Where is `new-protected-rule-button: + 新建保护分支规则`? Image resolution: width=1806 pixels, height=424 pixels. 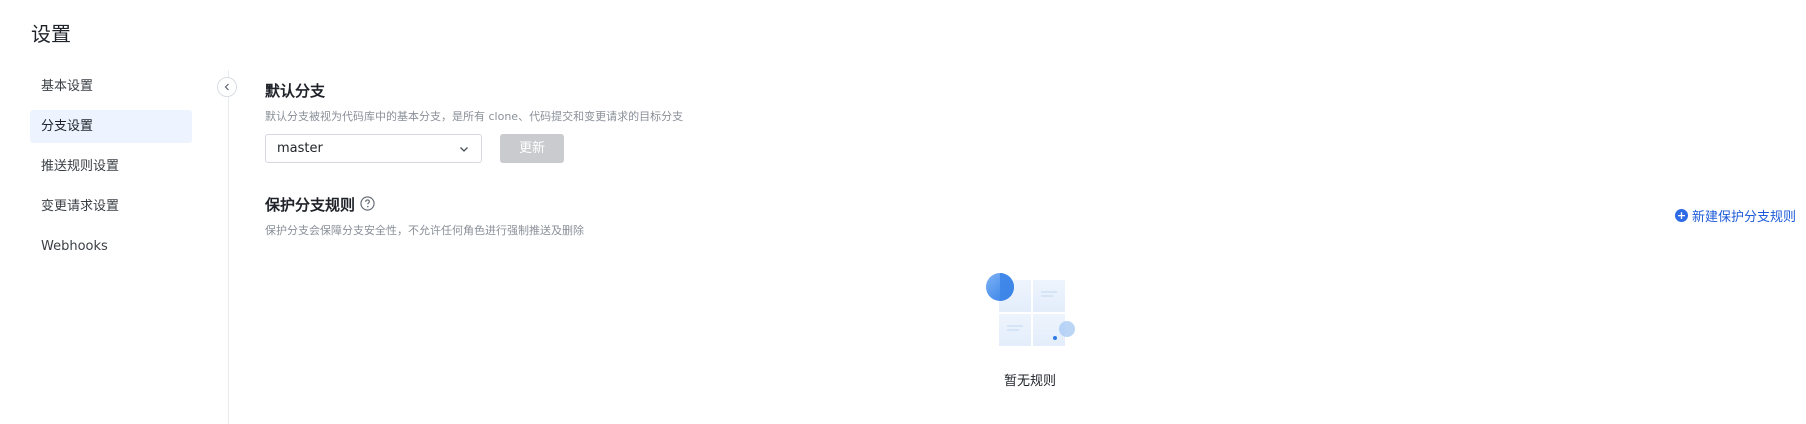 new-protected-rule-button: + 新建保护分支规则 is located at coordinates (1735, 215).